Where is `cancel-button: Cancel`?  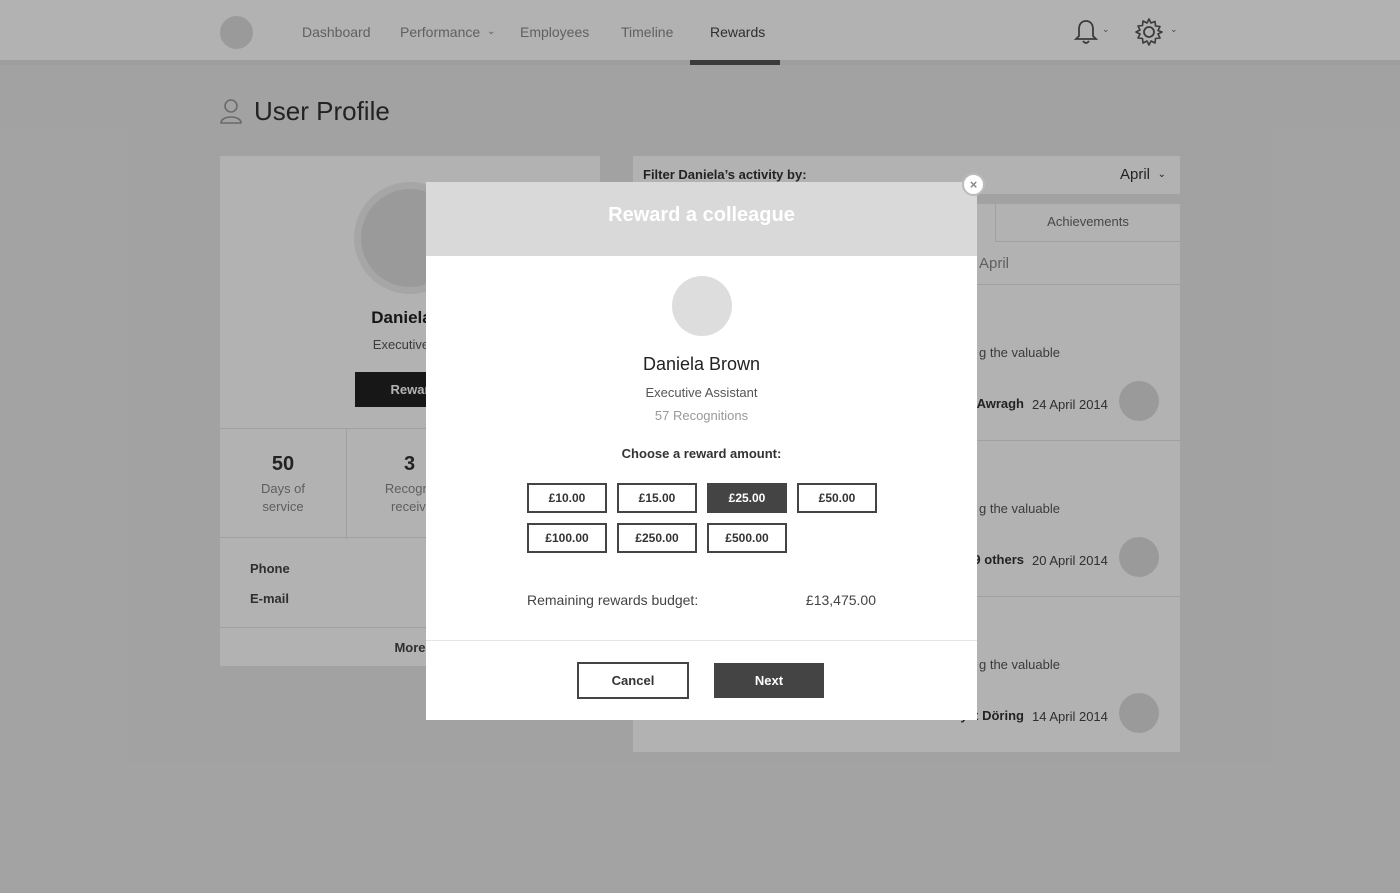 cancel-button: Cancel is located at coordinates (633, 680).